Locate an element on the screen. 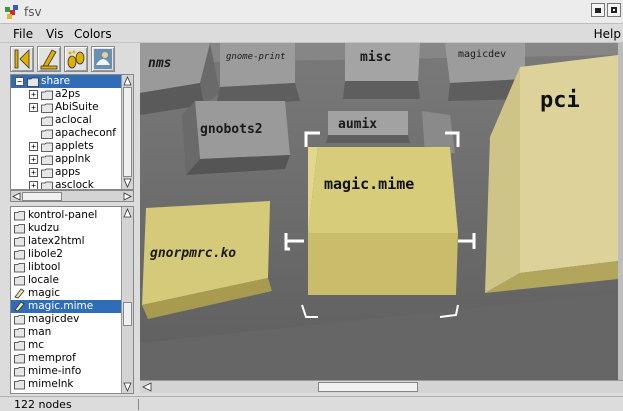  tree-item: + applets is located at coordinates (67, 146).